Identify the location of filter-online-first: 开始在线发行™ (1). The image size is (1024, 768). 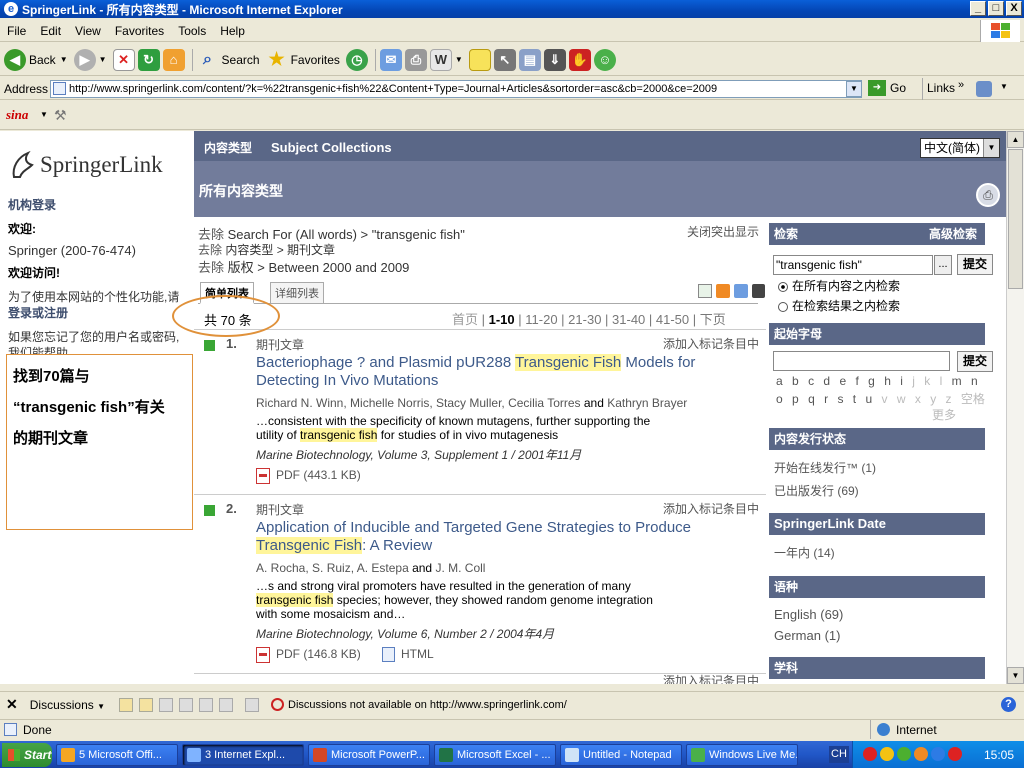
(825, 467).